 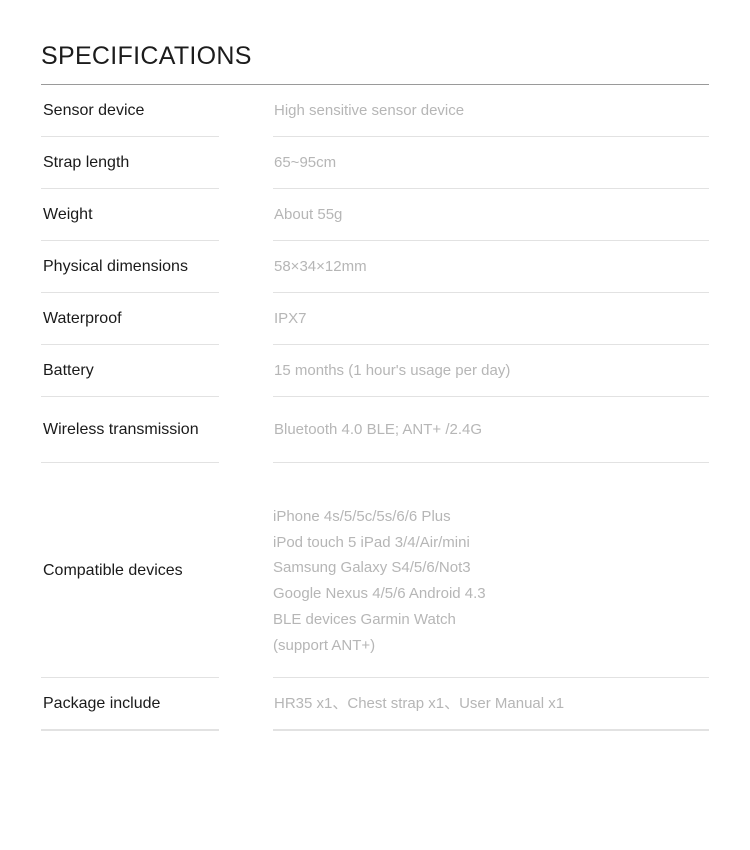 I want to click on spec-value-cell: IPX7, so click(x=491, y=319).